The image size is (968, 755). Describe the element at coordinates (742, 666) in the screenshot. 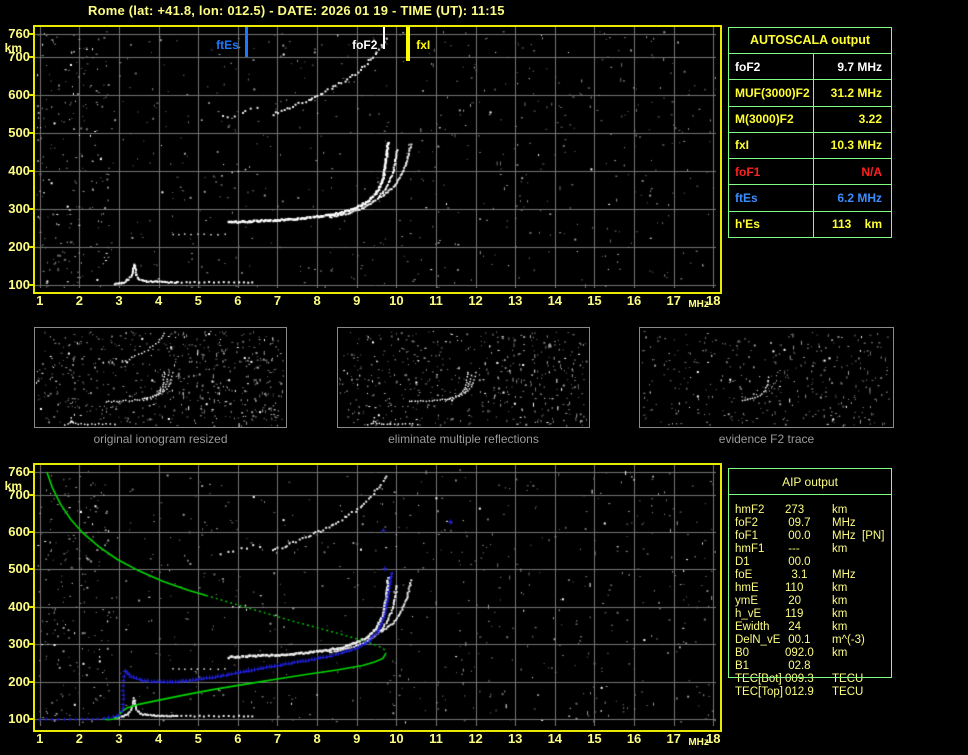

I see `parameter-name: B1` at that location.